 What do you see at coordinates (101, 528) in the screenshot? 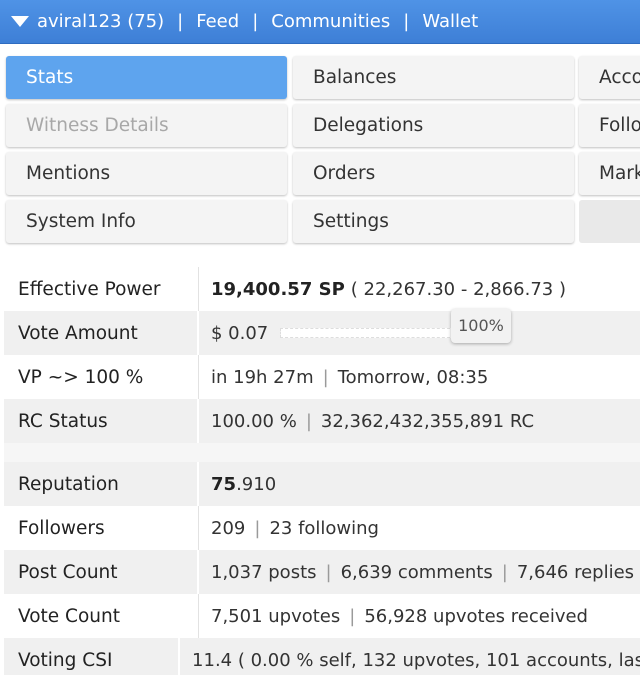
I see `row-label: Followers` at bounding box center [101, 528].